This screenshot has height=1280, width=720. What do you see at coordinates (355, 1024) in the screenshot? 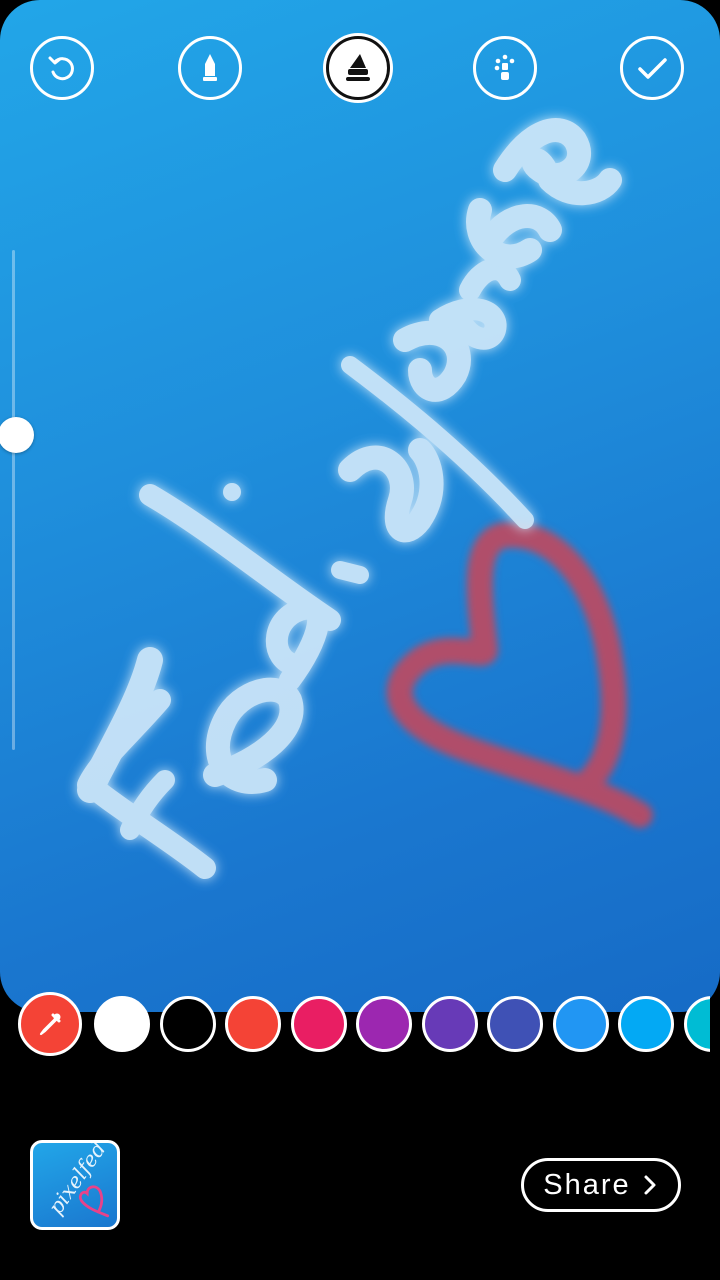
I see `color-palette` at bounding box center [355, 1024].